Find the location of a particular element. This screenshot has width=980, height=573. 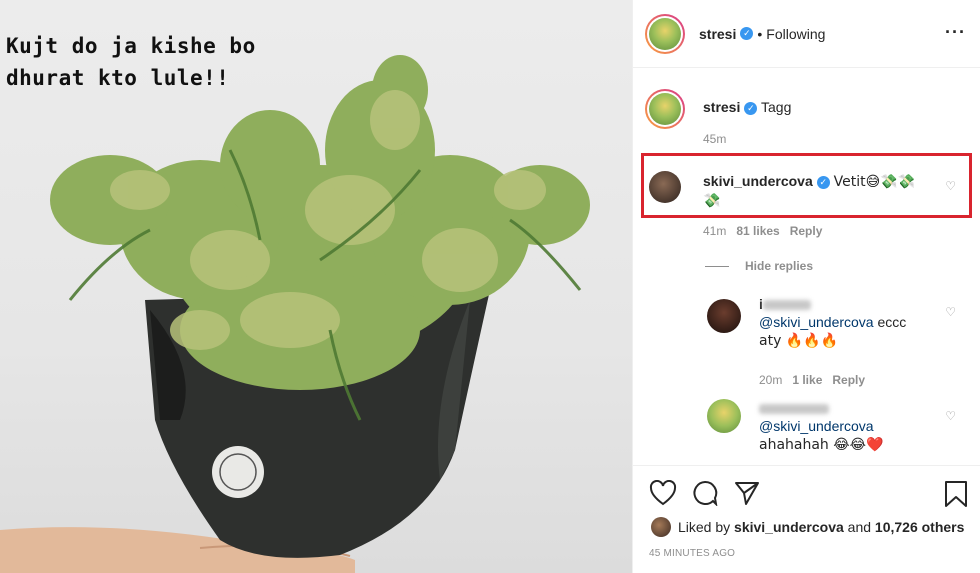

comment-text: Vetit😅💸💸 is located at coordinates (874, 182).